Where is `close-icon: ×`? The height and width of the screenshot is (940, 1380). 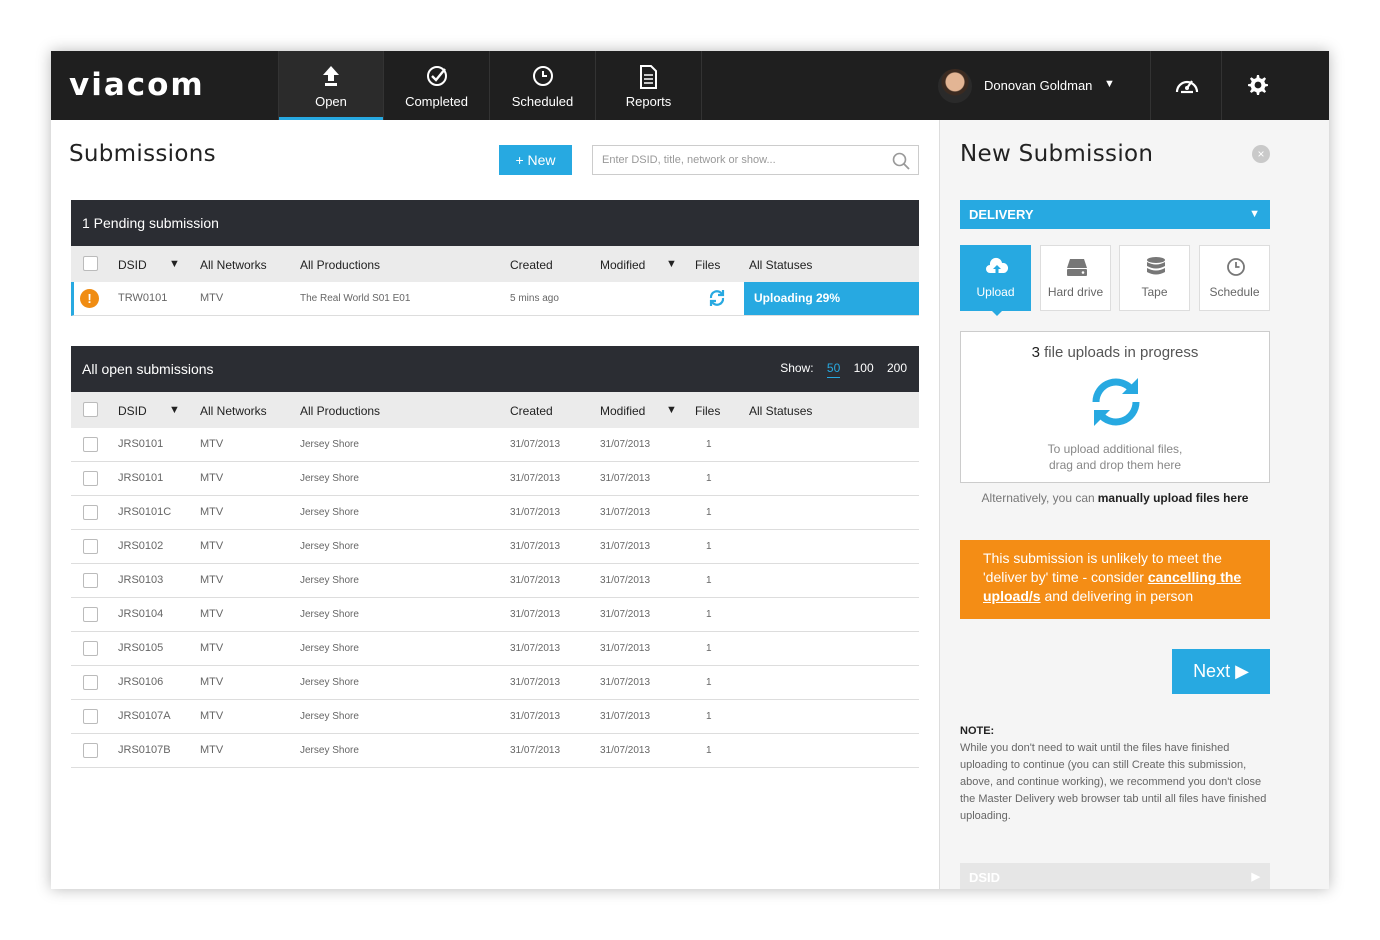 close-icon: × is located at coordinates (1261, 154).